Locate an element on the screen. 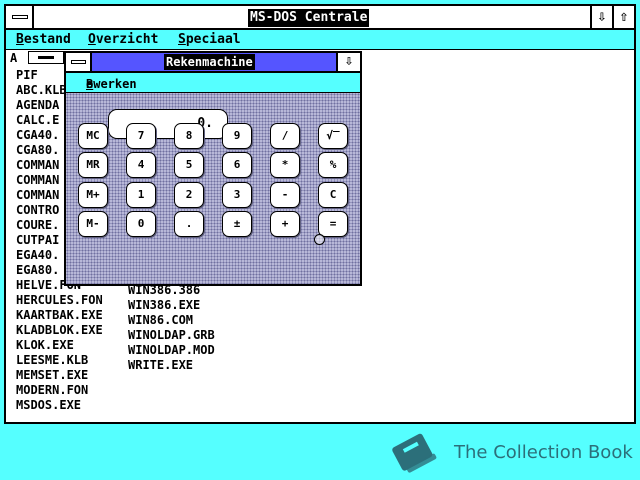 The width and height of the screenshot is (640, 480). menu-overzicht: Overzicht is located at coordinates (123, 40).